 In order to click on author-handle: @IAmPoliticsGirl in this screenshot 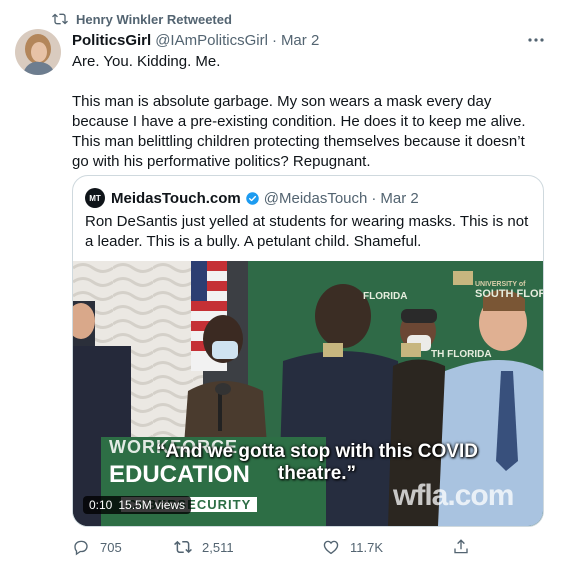, I will do `click(211, 40)`.